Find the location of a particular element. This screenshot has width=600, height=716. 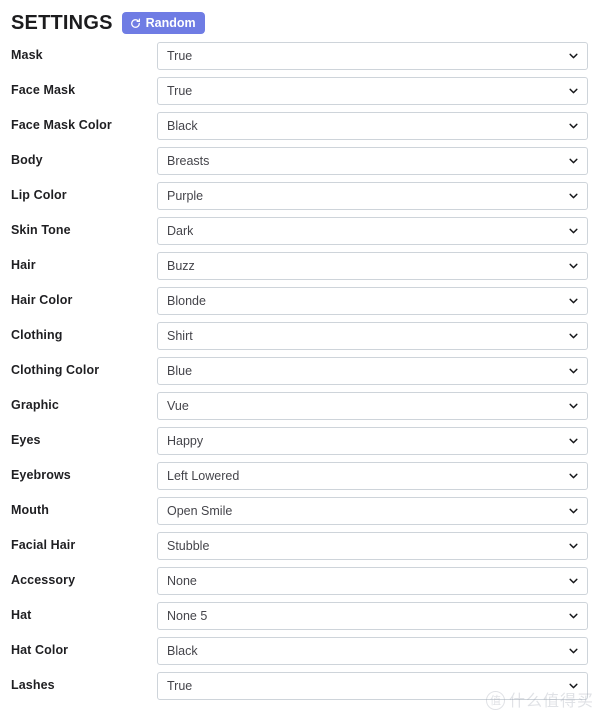

settings-row-control: Blonde is located at coordinates (372, 300).